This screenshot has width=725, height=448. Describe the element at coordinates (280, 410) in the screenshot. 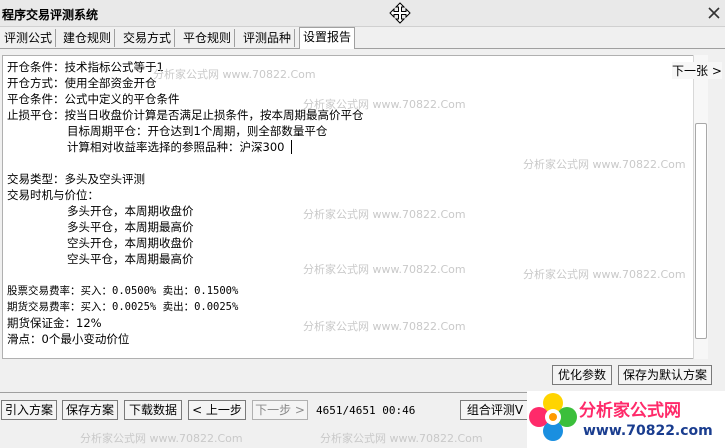

I see `next-step-button: 下一步 >` at that location.